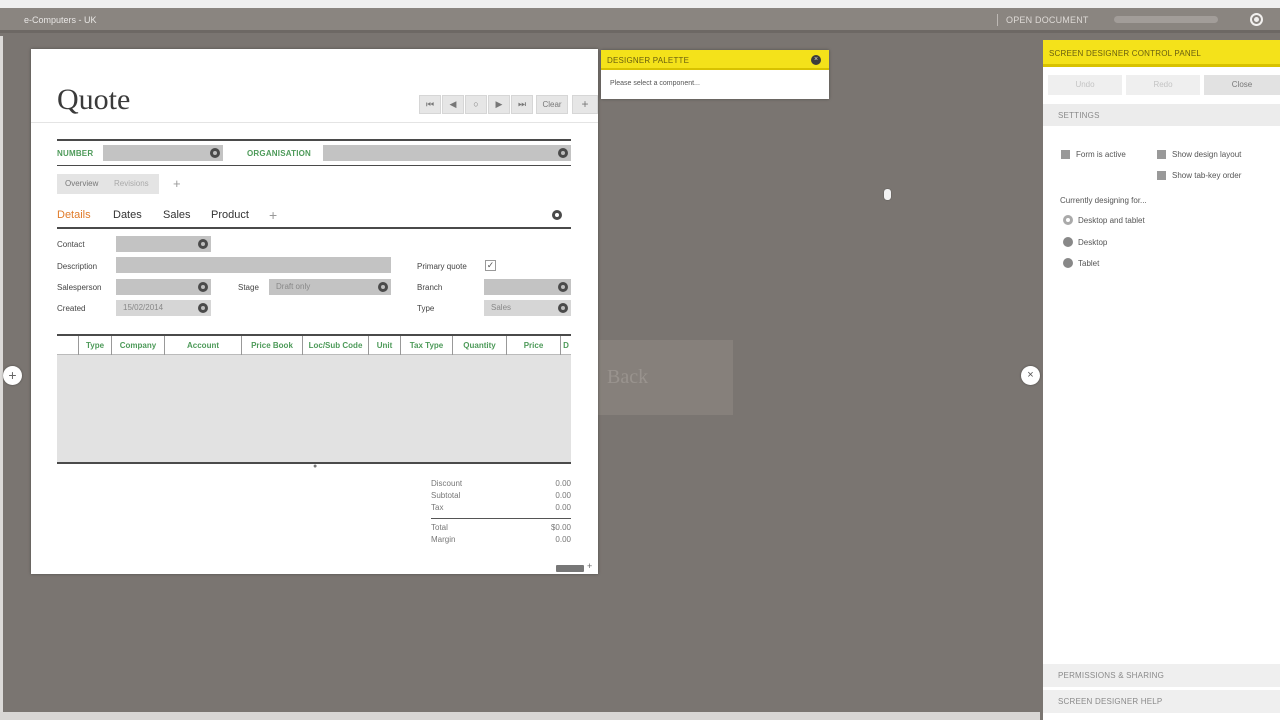  What do you see at coordinates (335, 345) in the screenshot?
I see `column-header: Loc/Sub Code` at bounding box center [335, 345].